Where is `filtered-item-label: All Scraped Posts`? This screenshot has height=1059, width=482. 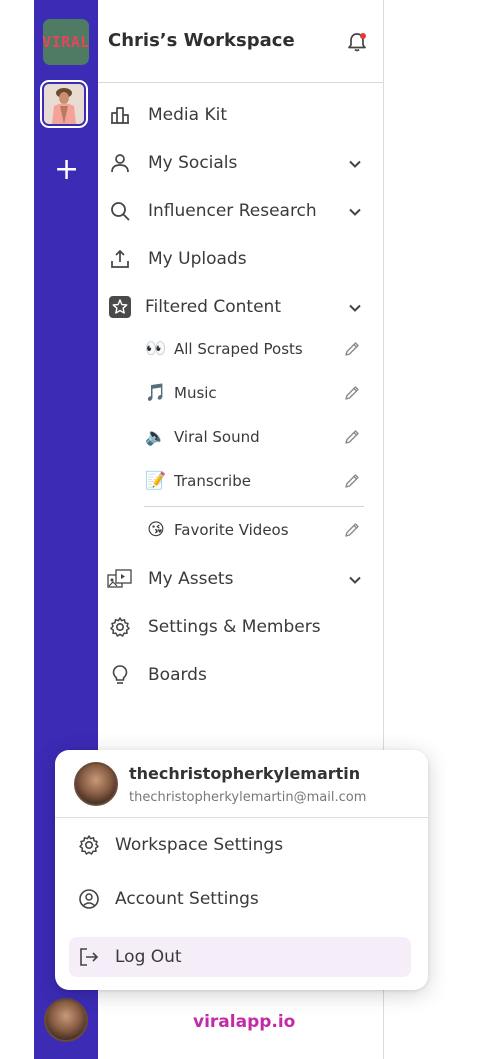
filtered-item-label: All Scraped Posts is located at coordinates (238, 349).